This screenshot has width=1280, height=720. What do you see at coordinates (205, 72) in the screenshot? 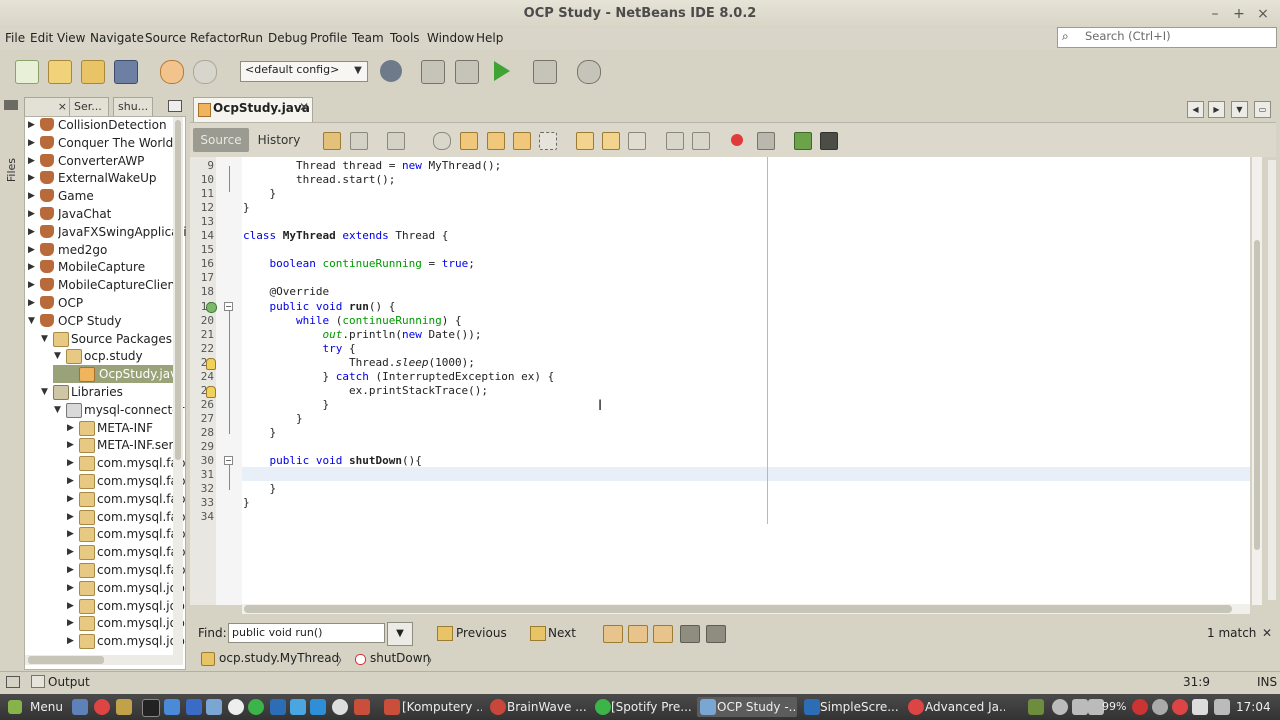
I see `redo-icon` at bounding box center [205, 72].